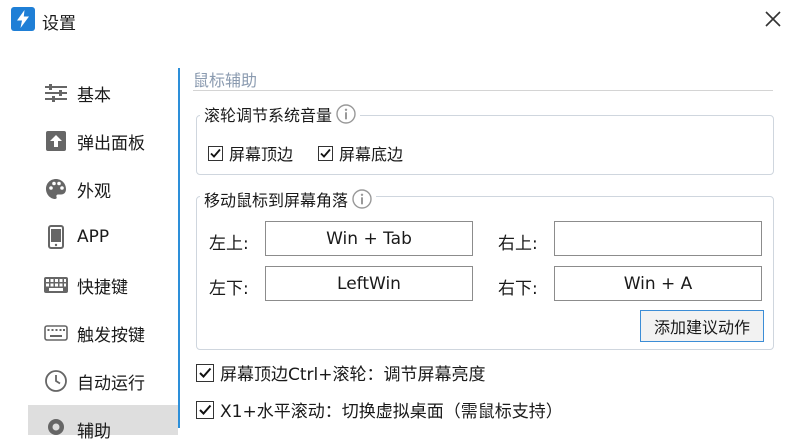 The image size is (799, 442). I want to click on wheel-volume-group-legend: 滚轮调节系统音量, so click(280, 114).